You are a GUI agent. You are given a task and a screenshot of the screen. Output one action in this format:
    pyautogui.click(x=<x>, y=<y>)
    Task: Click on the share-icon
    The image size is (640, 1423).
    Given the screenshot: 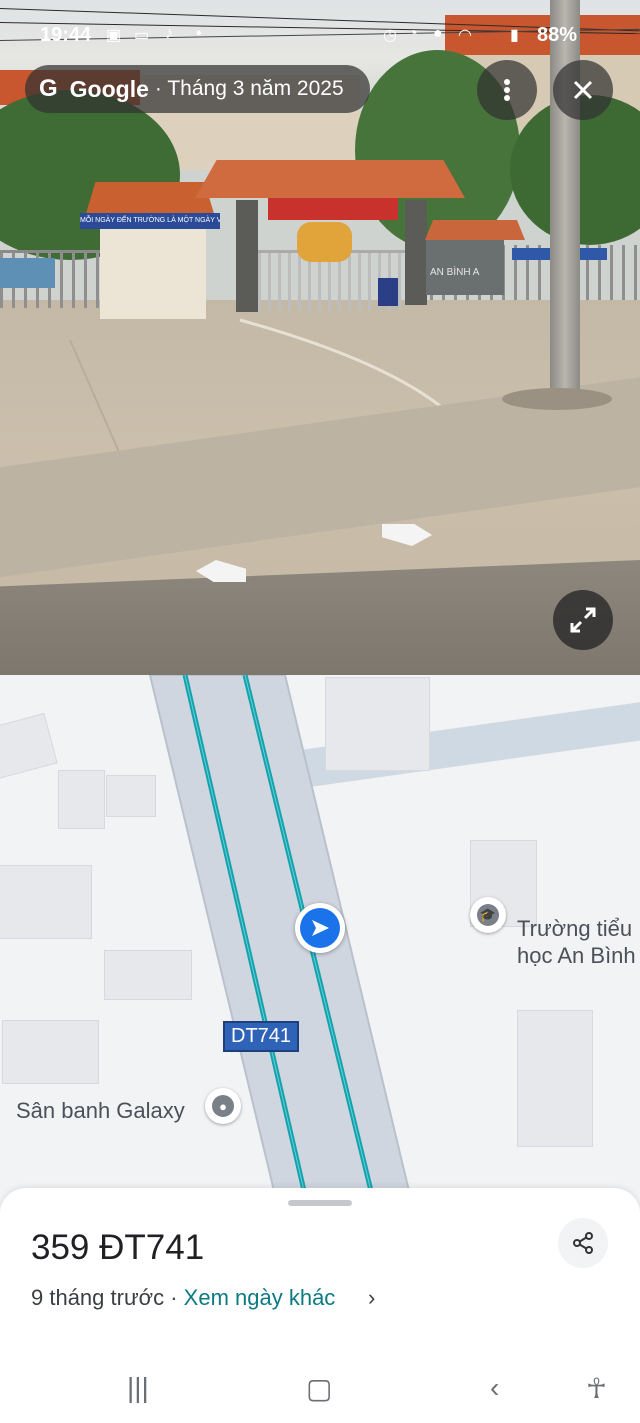 What is the action you would take?
    pyautogui.click(x=583, y=1243)
    